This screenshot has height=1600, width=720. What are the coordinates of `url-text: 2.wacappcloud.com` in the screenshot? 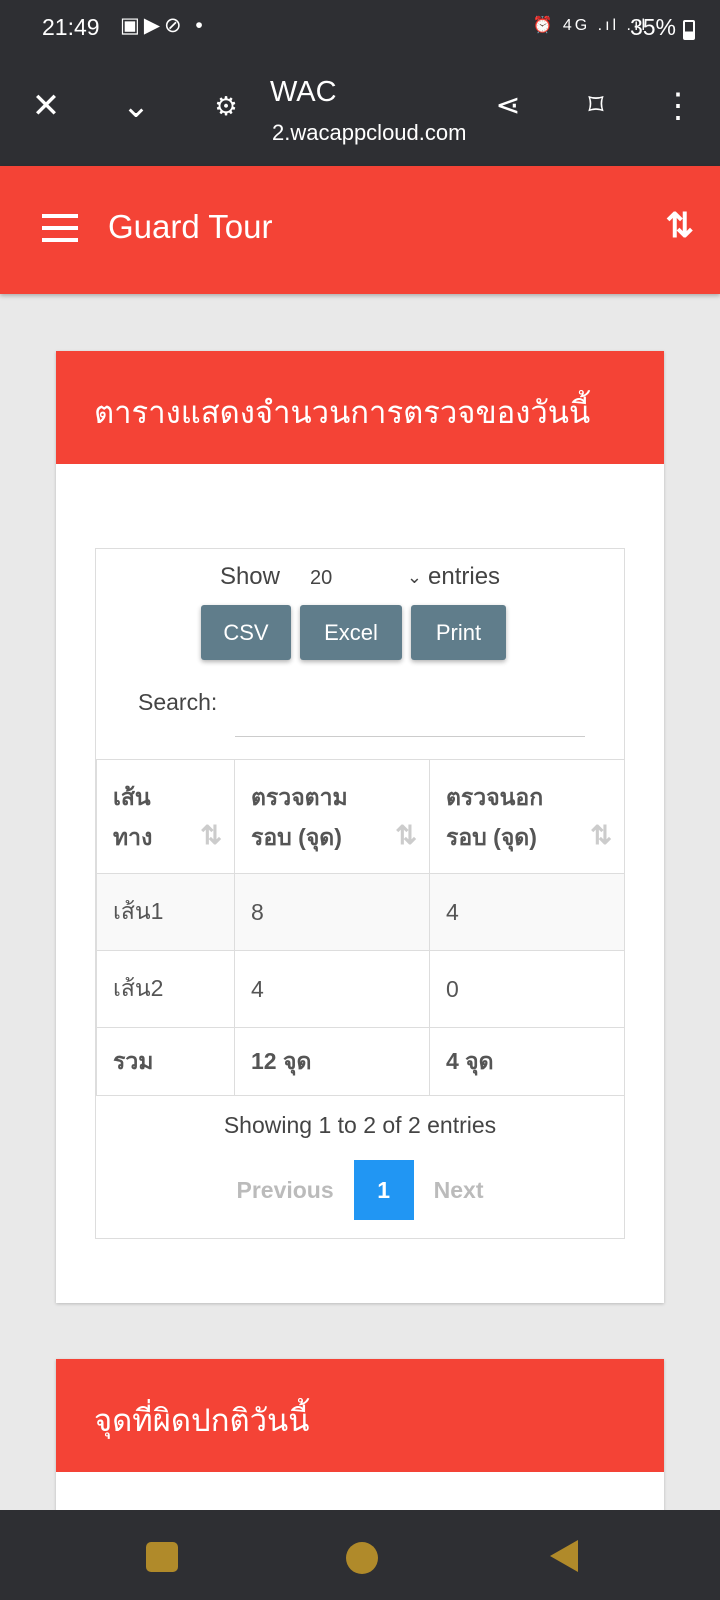 It's located at (369, 133).